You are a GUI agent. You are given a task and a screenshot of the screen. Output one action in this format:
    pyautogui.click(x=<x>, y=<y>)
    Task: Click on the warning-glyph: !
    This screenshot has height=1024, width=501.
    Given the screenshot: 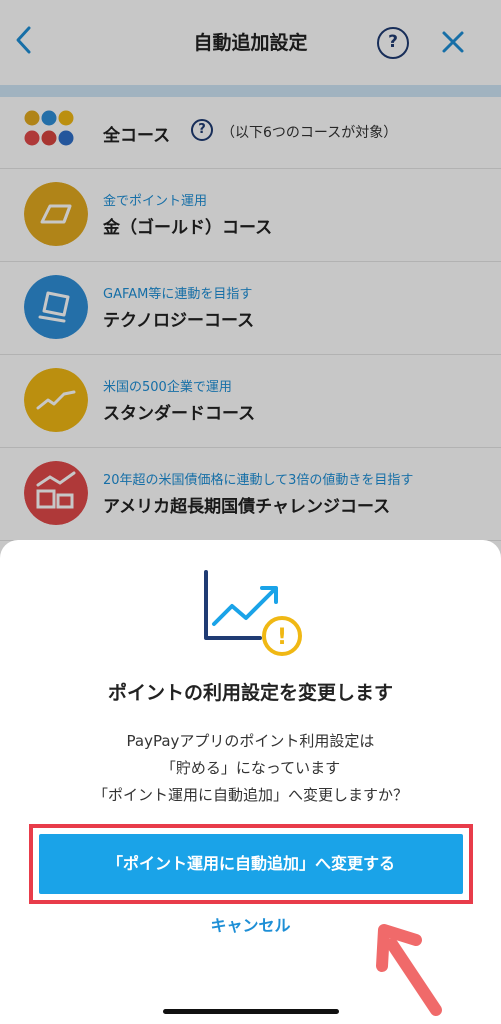 What is the action you would take?
    pyautogui.click(x=282, y=637)
    